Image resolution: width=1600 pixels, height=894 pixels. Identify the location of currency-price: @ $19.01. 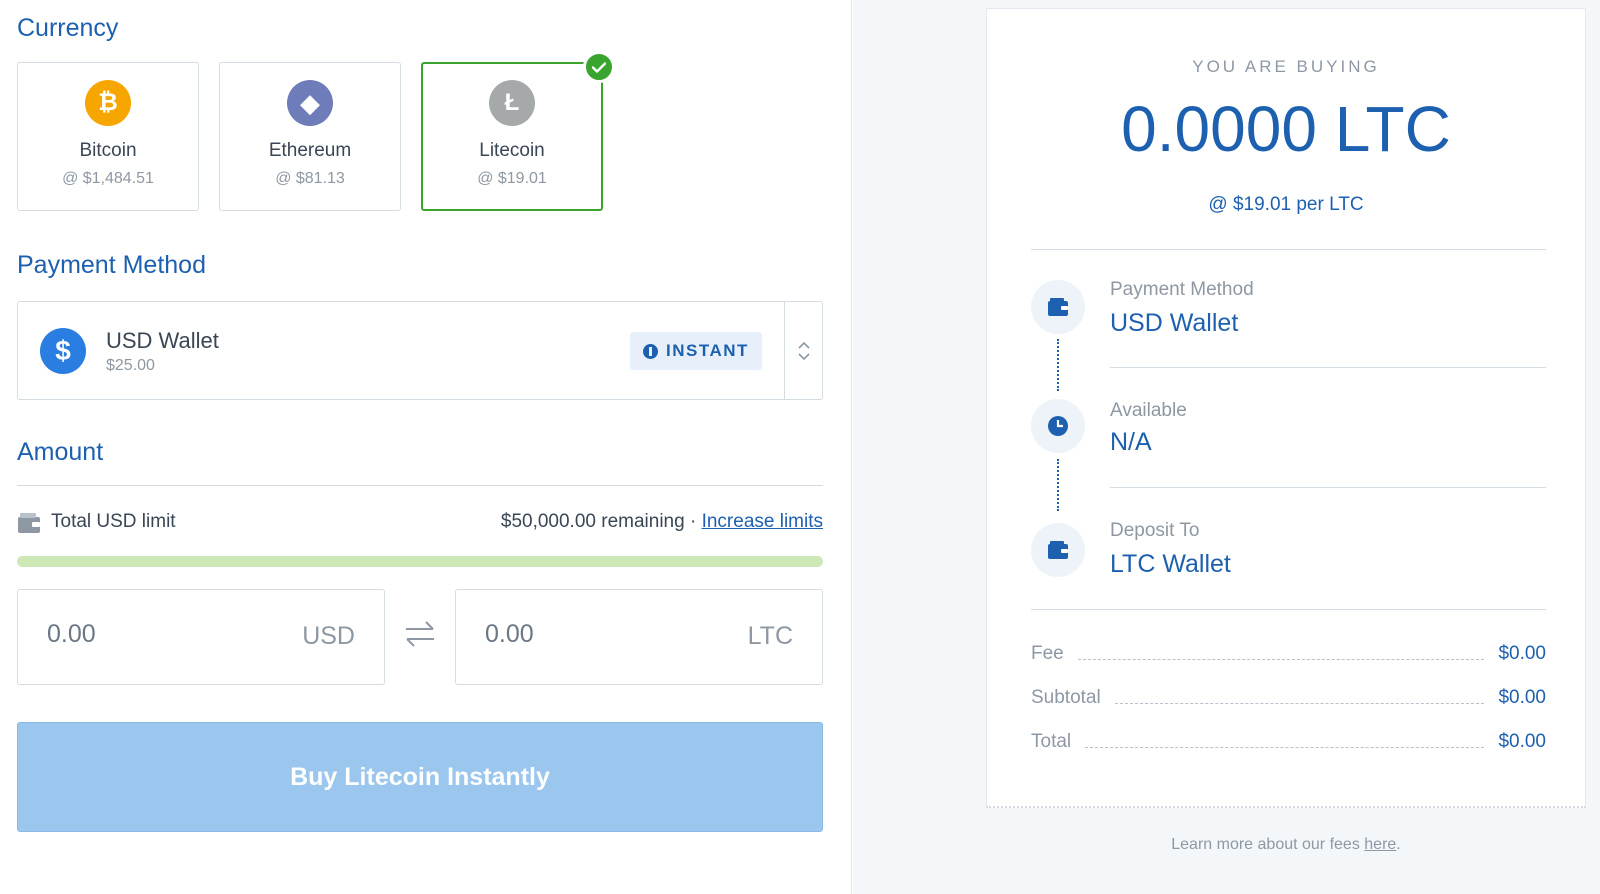
(512, 178).